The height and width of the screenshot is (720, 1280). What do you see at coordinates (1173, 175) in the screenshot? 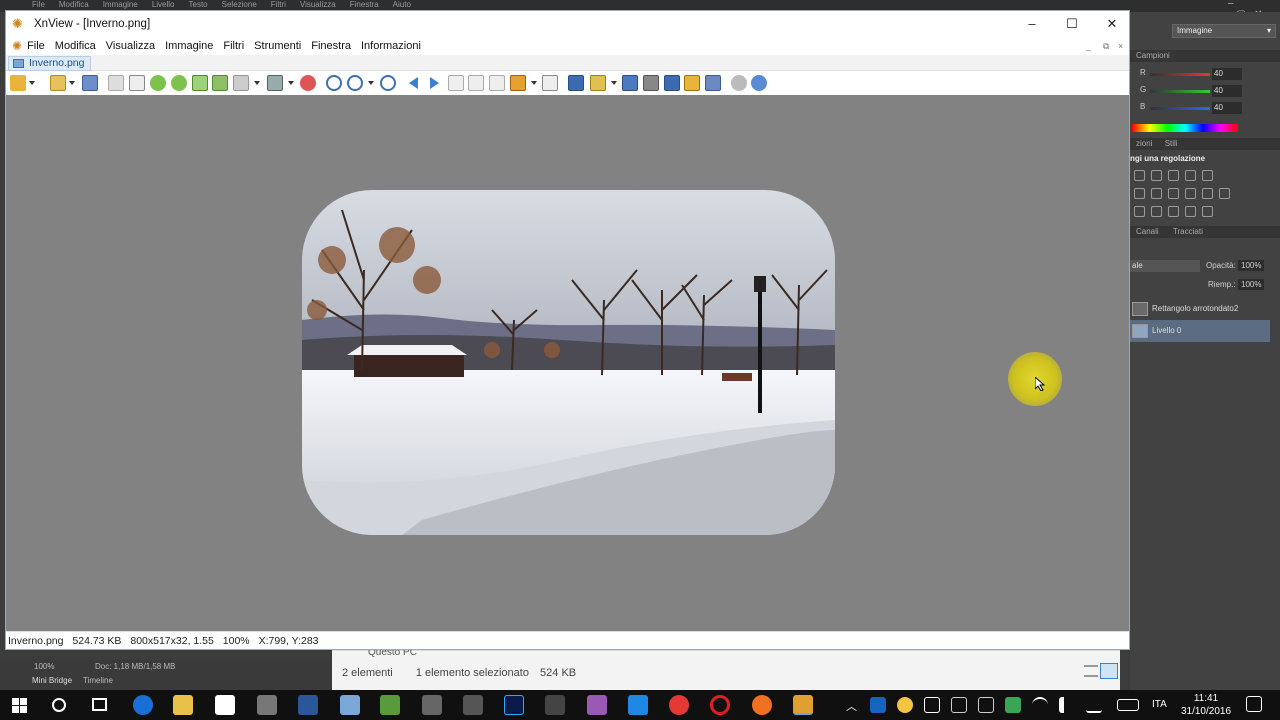
I see `curves-icon` at bounding box center [1173, 175].